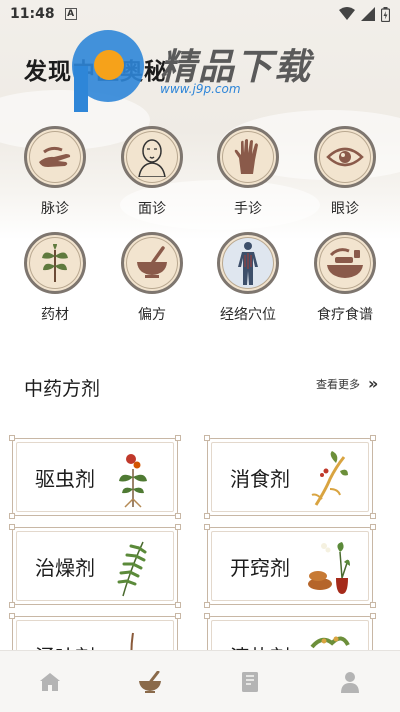 This screenshot has height=712, width=400. What do you see at coordinates (345, 315) in the screenshot?
I see `category-label: 食疗食谱` at bounding box center [345, 315].